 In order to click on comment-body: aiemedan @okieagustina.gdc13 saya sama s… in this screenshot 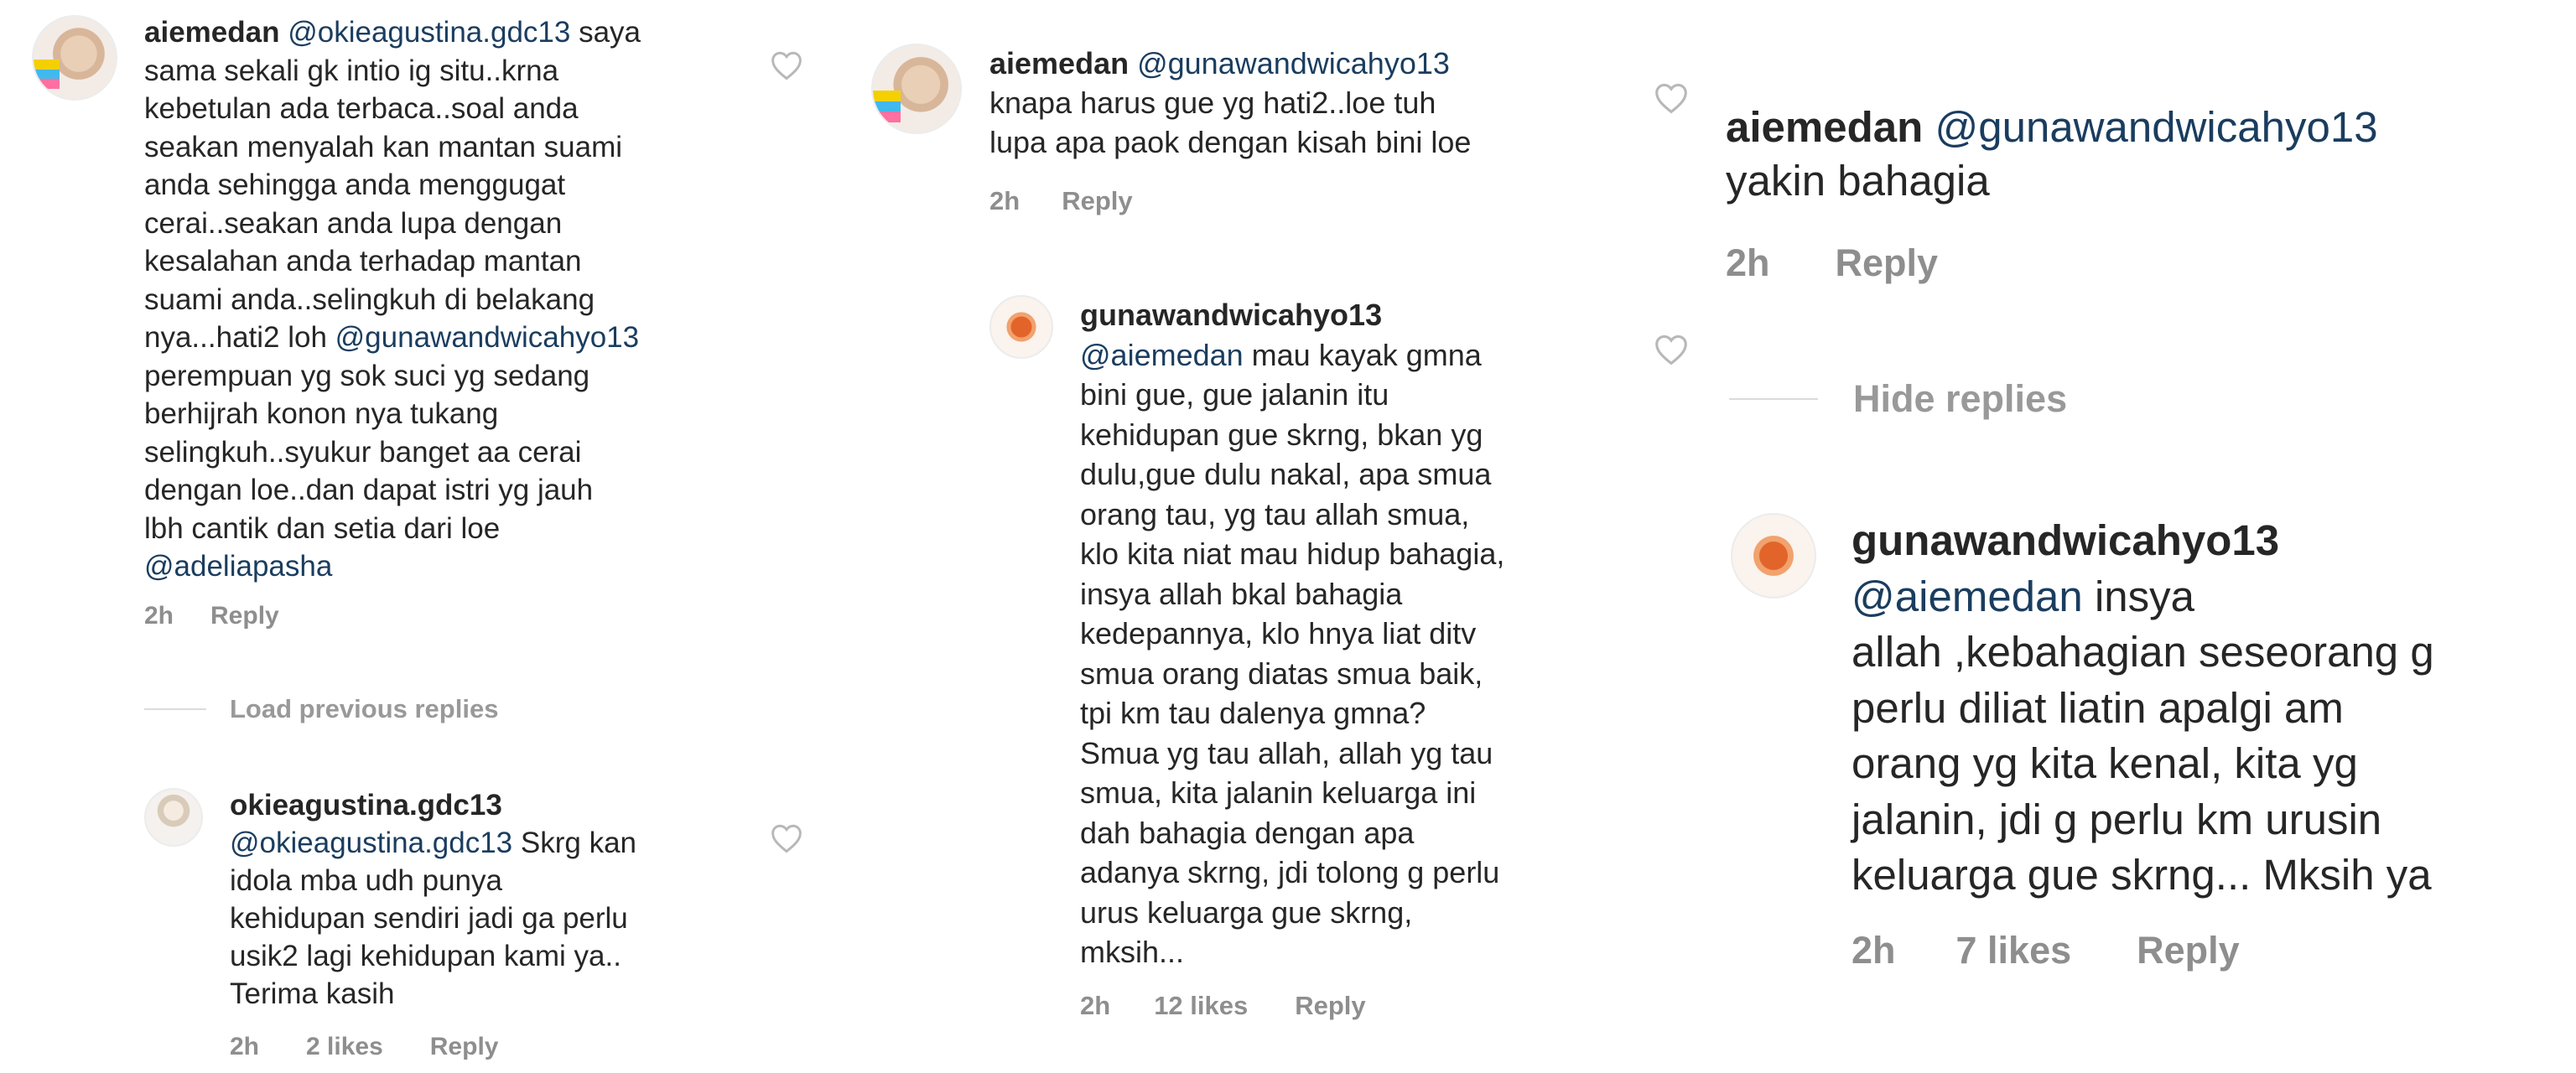, I will do `click(437, 299)`.